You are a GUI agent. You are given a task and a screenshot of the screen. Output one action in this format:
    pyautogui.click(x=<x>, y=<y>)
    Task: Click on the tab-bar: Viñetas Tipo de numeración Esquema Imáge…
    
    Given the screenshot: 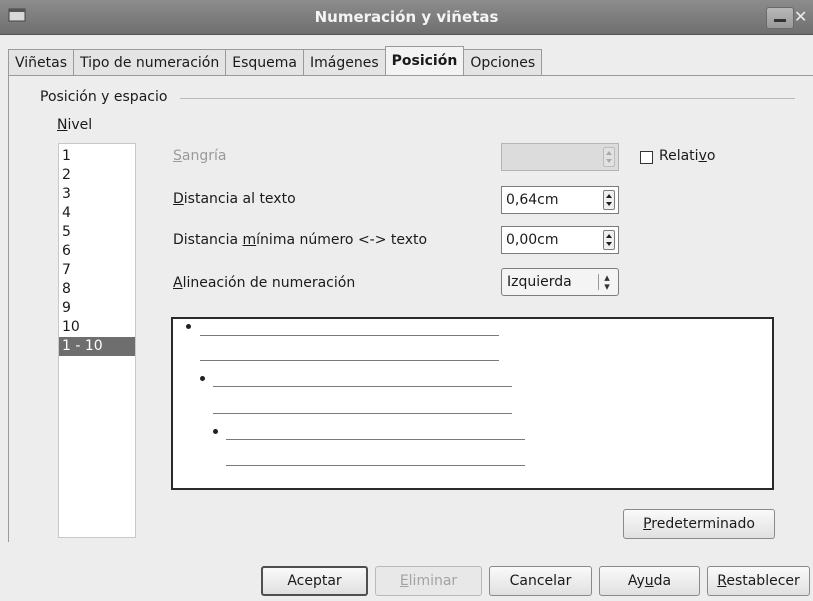 What is the action you would take?
    pyautogui.click(x=275, y=61)
    